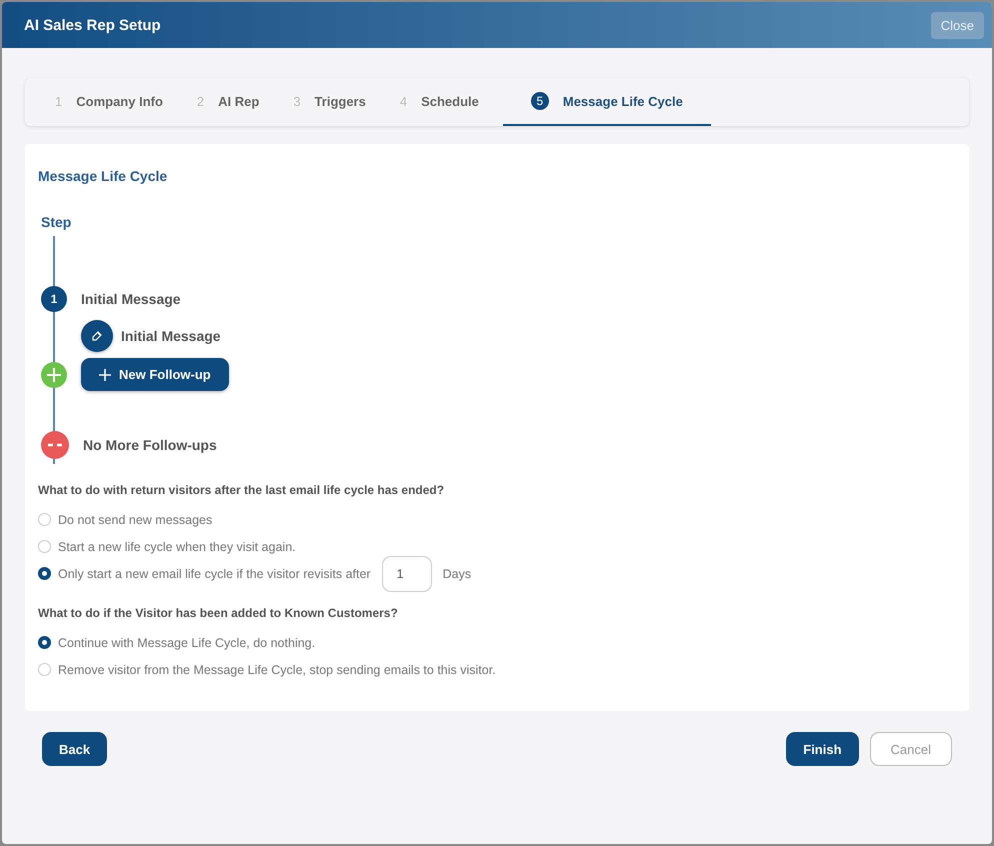  Describe the element at coordinates (150, 445) in the screenshot. I see `end-label: No More Follow-ups` at that location.